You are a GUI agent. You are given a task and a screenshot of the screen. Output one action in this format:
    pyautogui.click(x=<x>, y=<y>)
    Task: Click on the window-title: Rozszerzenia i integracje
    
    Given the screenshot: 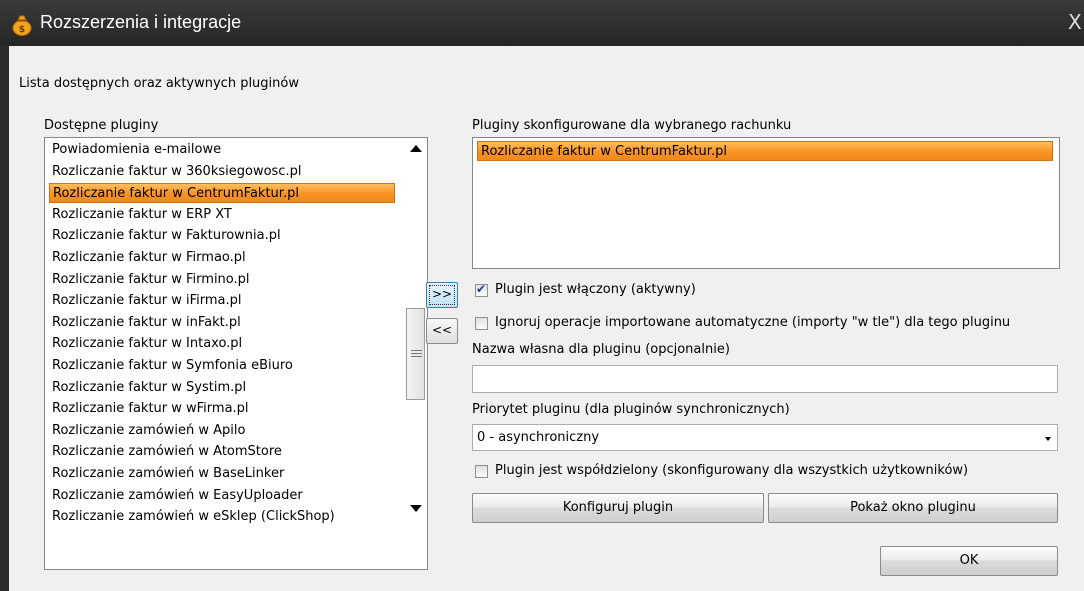 What is the action you would take?
    pyautogui.click(x=141, y=22)
    